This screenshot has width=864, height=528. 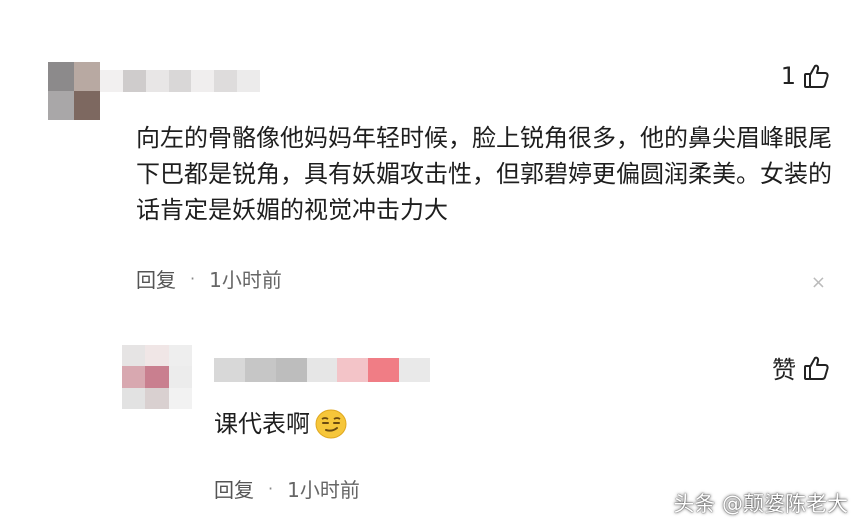 I want to click on like-button: 1, so click(x=805, y=76).